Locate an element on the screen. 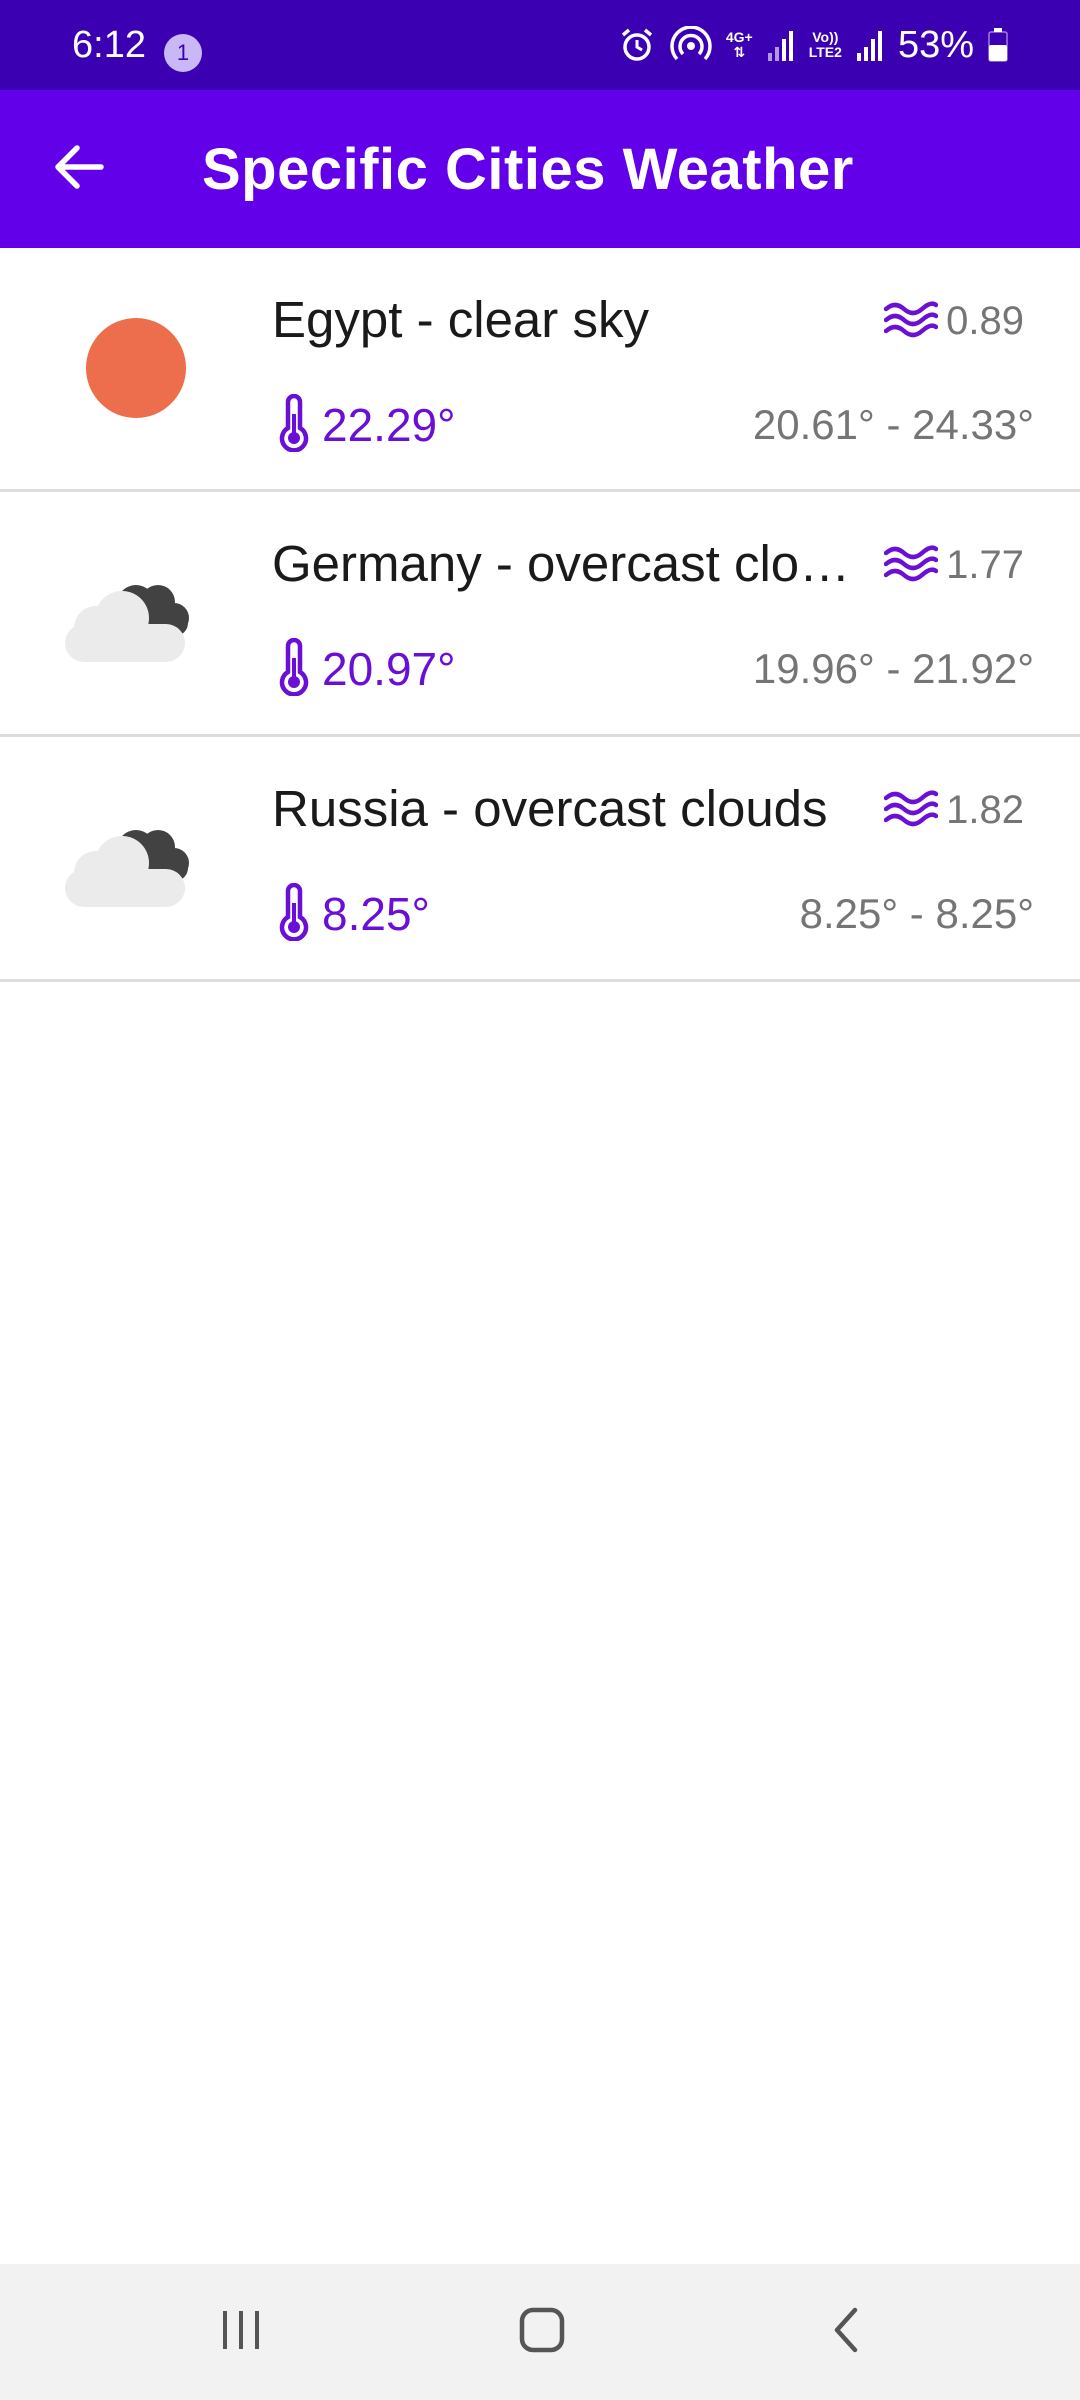  battery-percent: 53% is located at coordinates (935, 45).